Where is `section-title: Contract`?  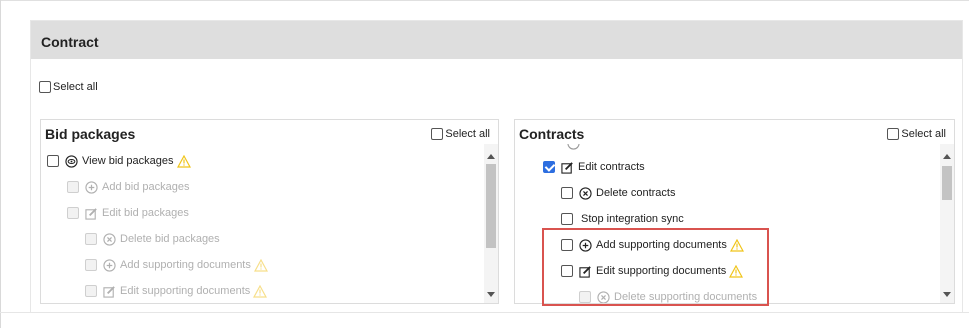
section-title: Contract is located at coordinates (496, 40).